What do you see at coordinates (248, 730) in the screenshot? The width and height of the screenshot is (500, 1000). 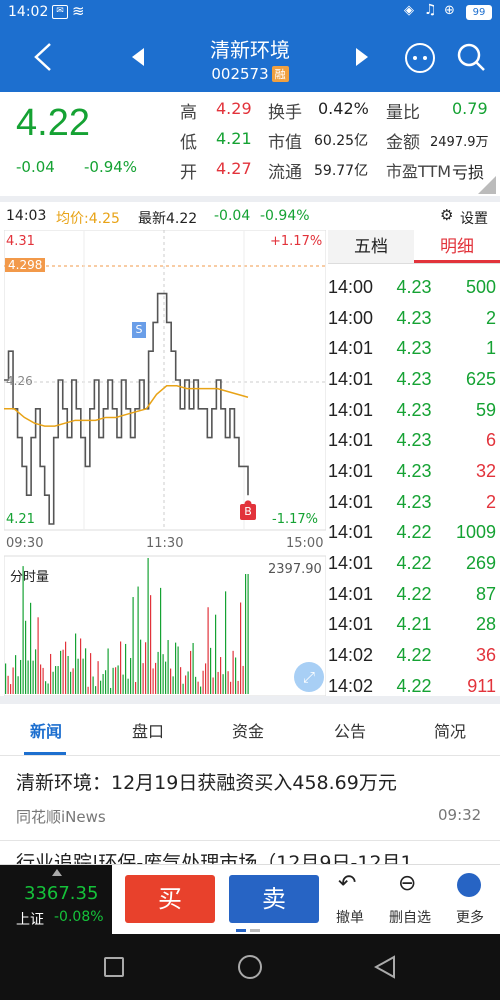 I see `tab-funds: 资金` at bounding box center [248, 730].